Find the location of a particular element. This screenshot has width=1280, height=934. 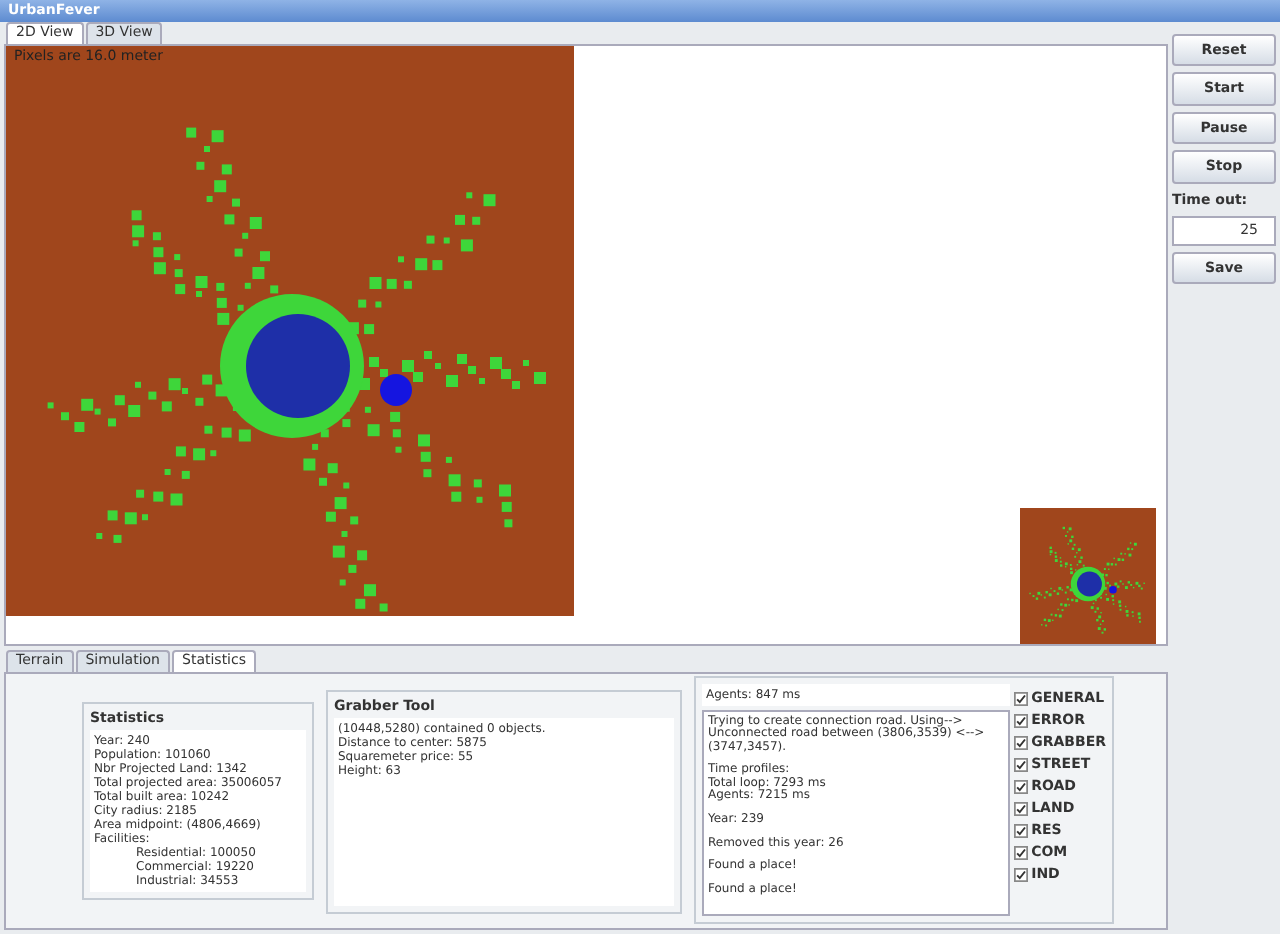

minimap-drawing is located at coordinates (1088, 576).